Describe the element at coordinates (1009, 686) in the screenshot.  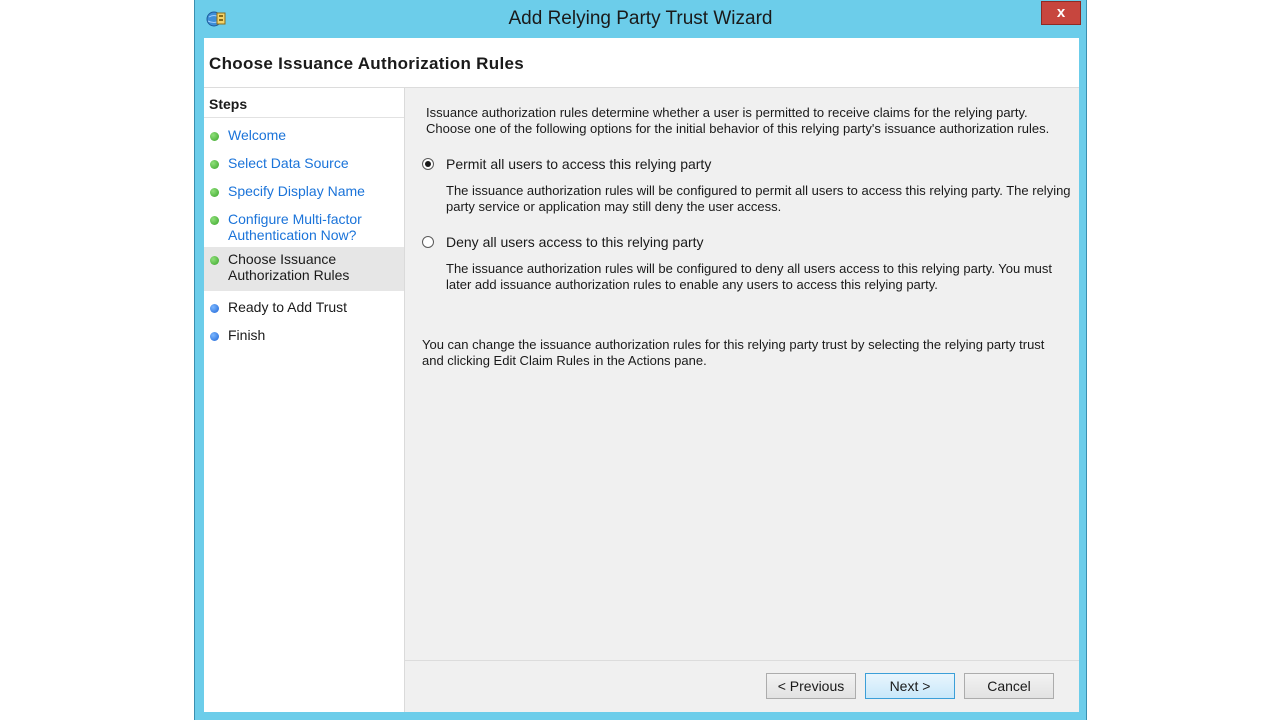
I see `cancel-button: Cancel` at that location.